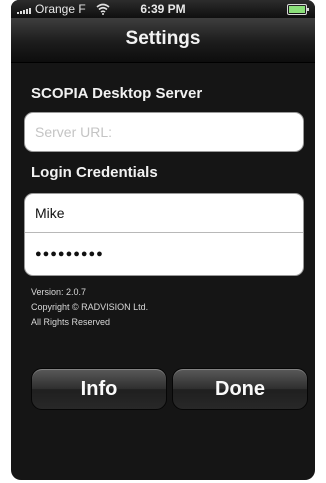  I want to click on navigation-bar: Settings, so click(163, 40).